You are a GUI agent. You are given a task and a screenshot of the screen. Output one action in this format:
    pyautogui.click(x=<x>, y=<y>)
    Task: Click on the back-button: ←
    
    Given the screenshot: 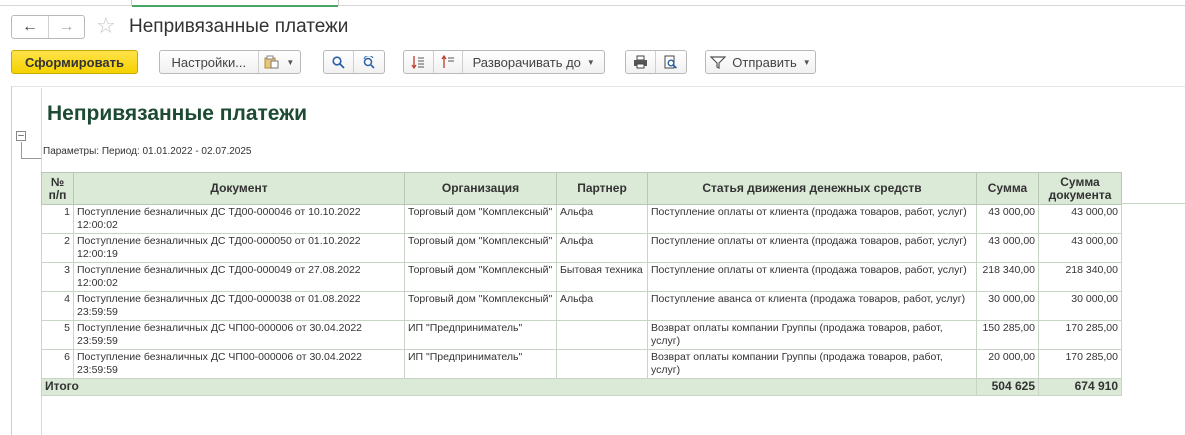 What is the action you would take?
    pyautogui.click(x=30, y=27)
    